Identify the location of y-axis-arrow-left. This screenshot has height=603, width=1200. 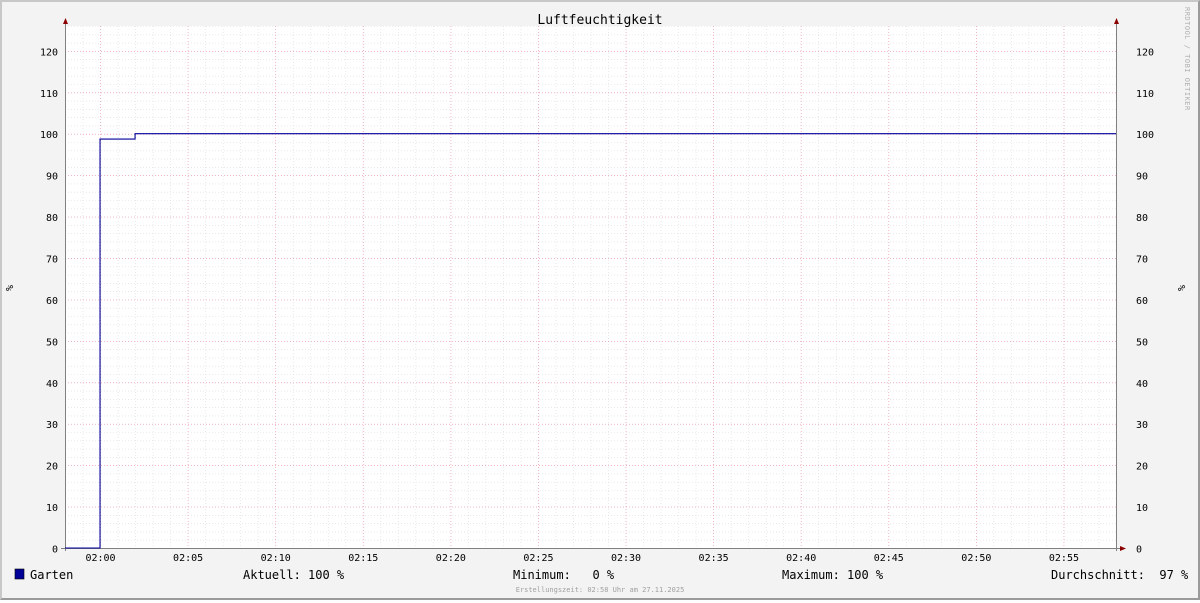
(65, 21).